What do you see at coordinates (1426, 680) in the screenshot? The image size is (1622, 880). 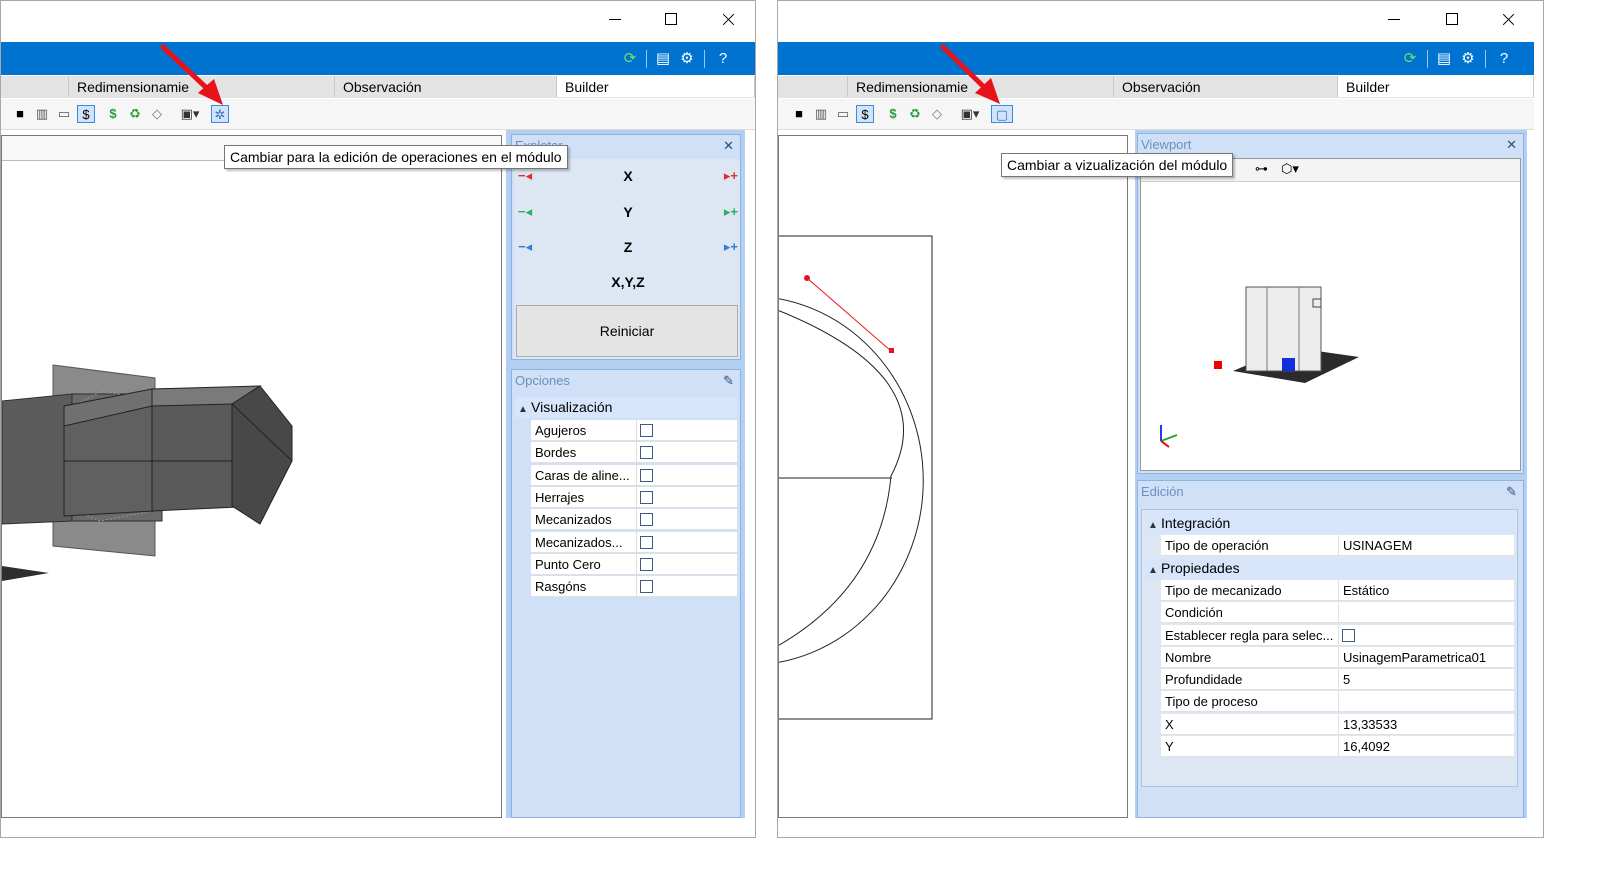 I see `property-value: 5` at bounding box center [1426, 680].